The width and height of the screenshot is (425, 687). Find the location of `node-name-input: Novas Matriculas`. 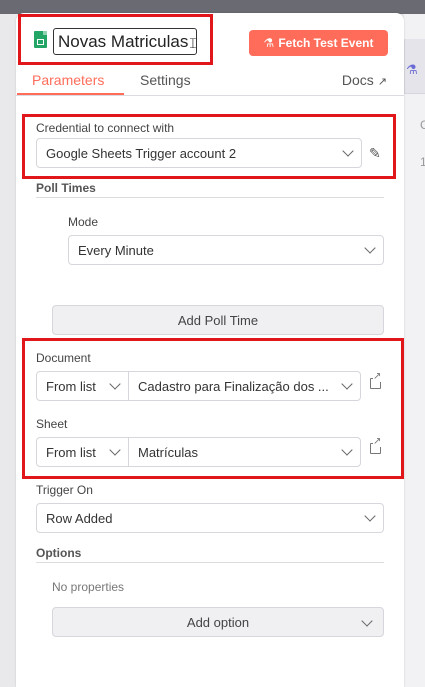

node-name-input: Novas Matriculas is located at coordinates (125, 41).